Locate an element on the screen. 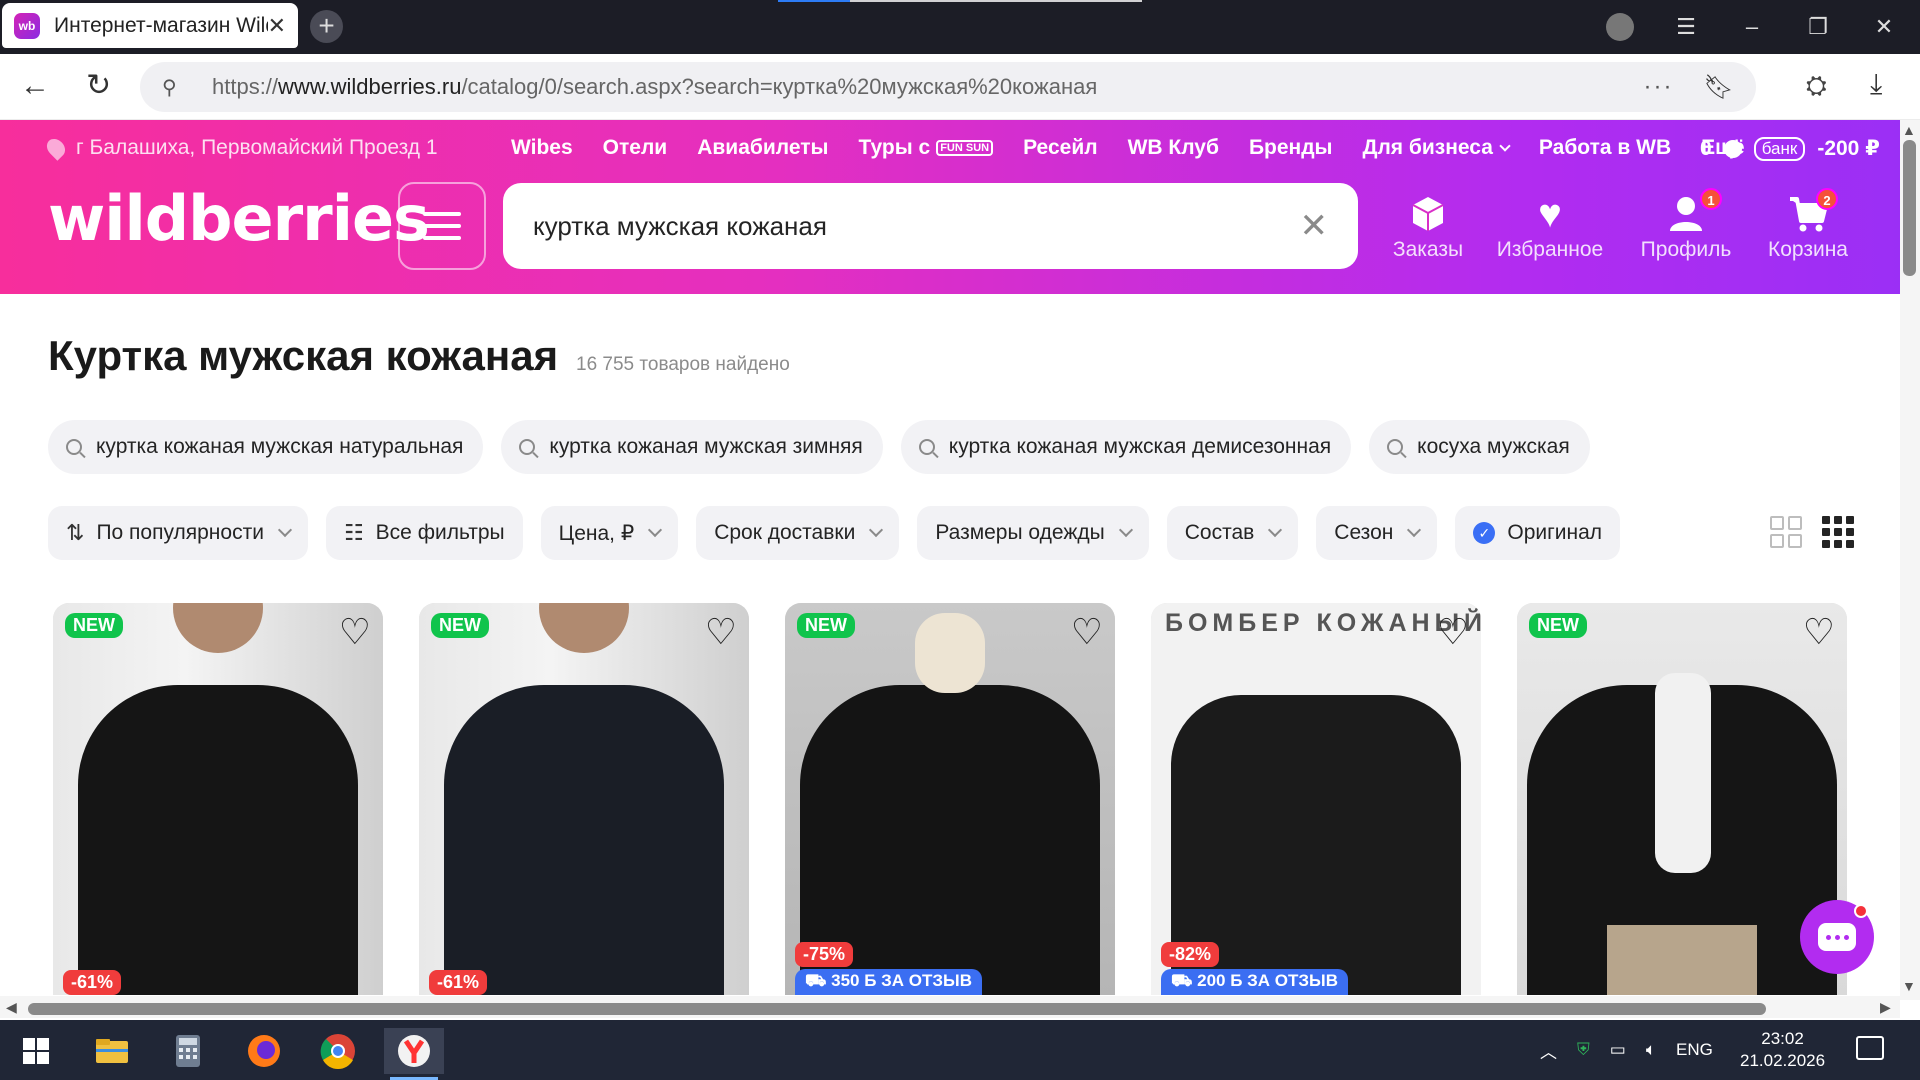 This screenshot has width=1920, height=1080. file-explorer-icon is located at coordinates (112, 1051).